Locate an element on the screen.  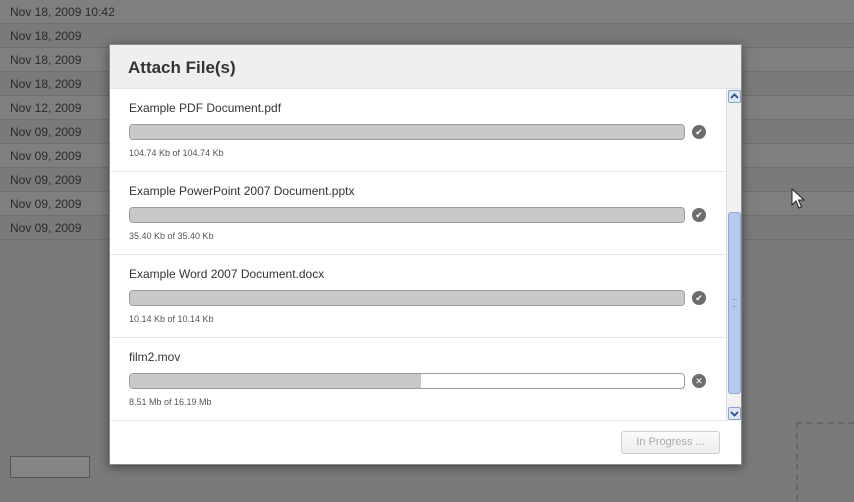
dialog-header: Attach File(s) is located at coordinates (425, 67).